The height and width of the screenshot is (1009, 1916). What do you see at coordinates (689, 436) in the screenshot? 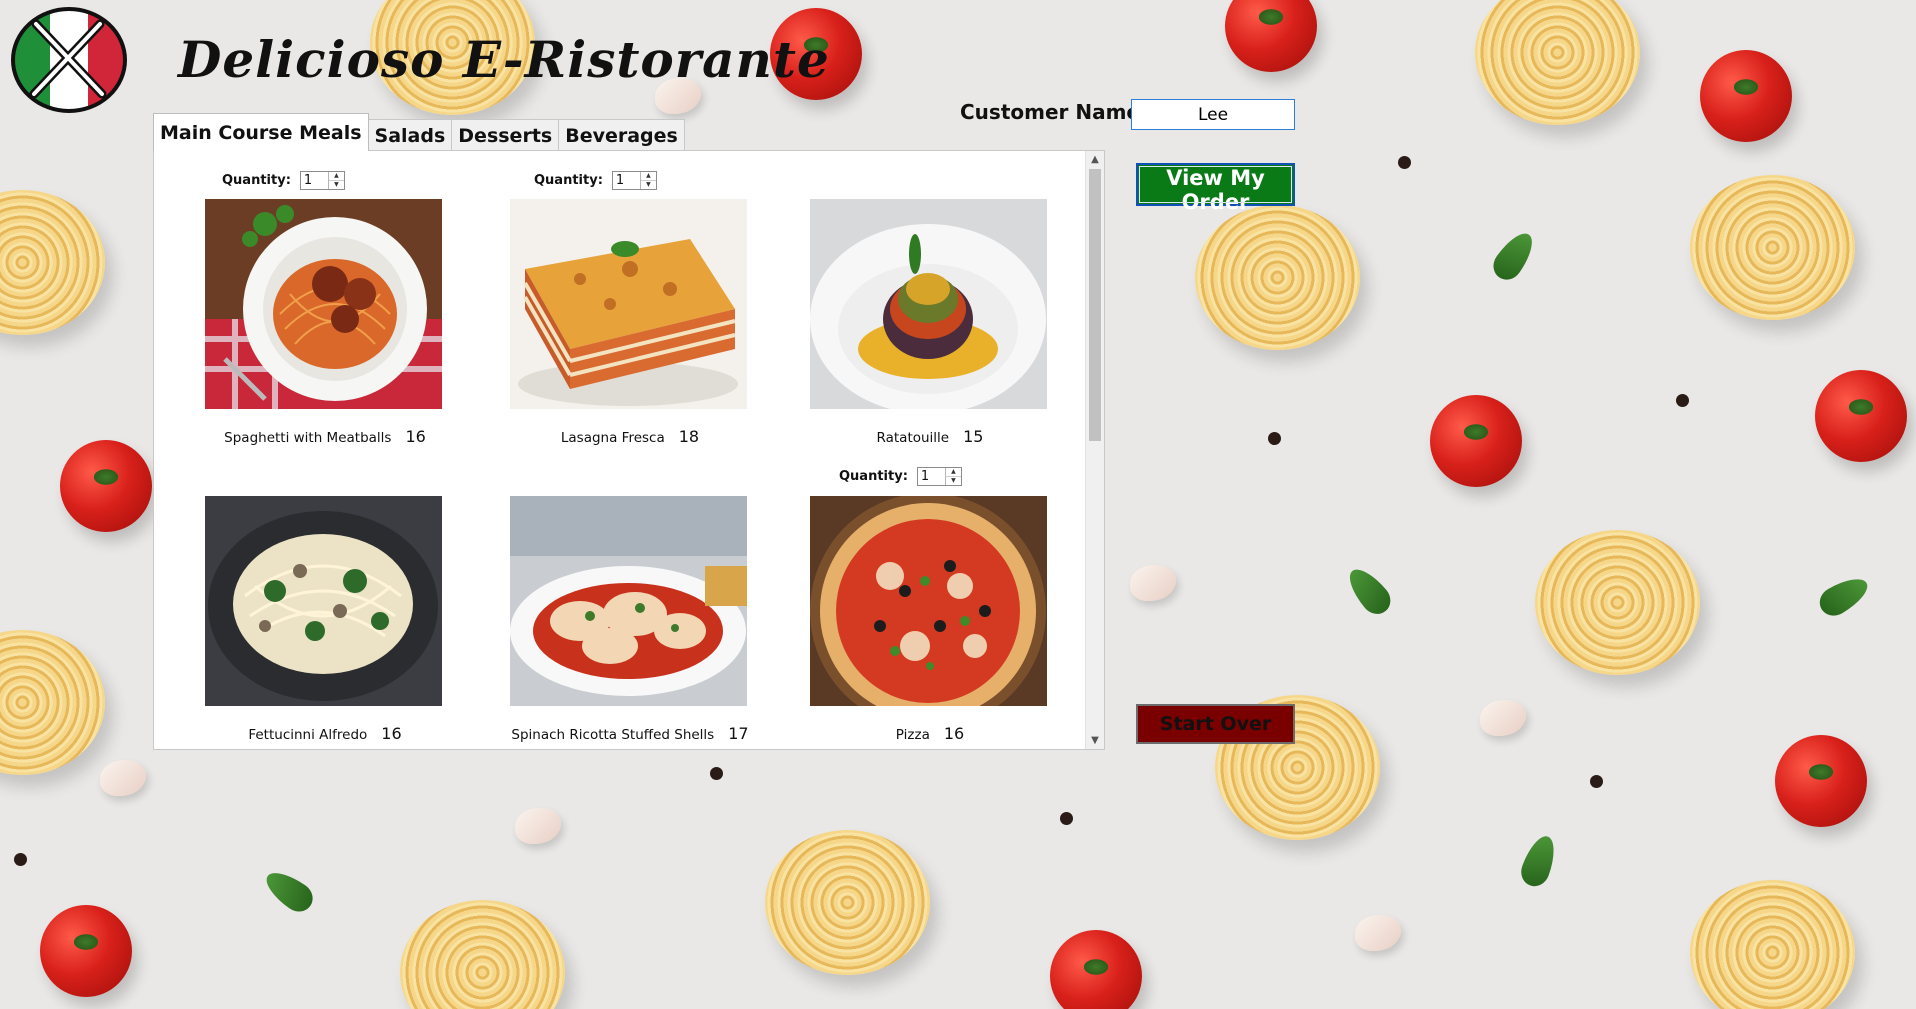
I see `item-price: 18` at bounding box center [689, 436].